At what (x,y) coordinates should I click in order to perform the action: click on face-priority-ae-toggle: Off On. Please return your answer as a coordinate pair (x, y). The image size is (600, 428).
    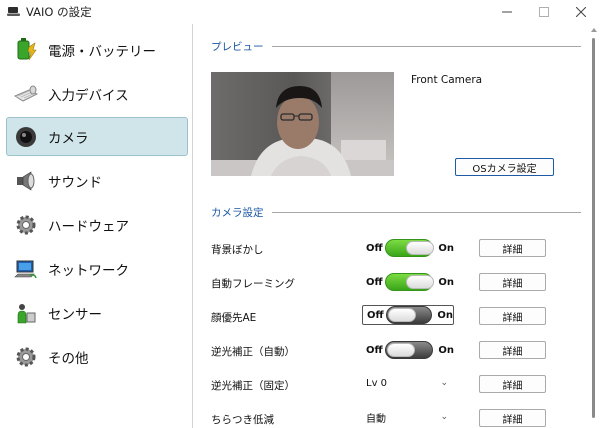
    Looking at the image, I should click on (408, 315).